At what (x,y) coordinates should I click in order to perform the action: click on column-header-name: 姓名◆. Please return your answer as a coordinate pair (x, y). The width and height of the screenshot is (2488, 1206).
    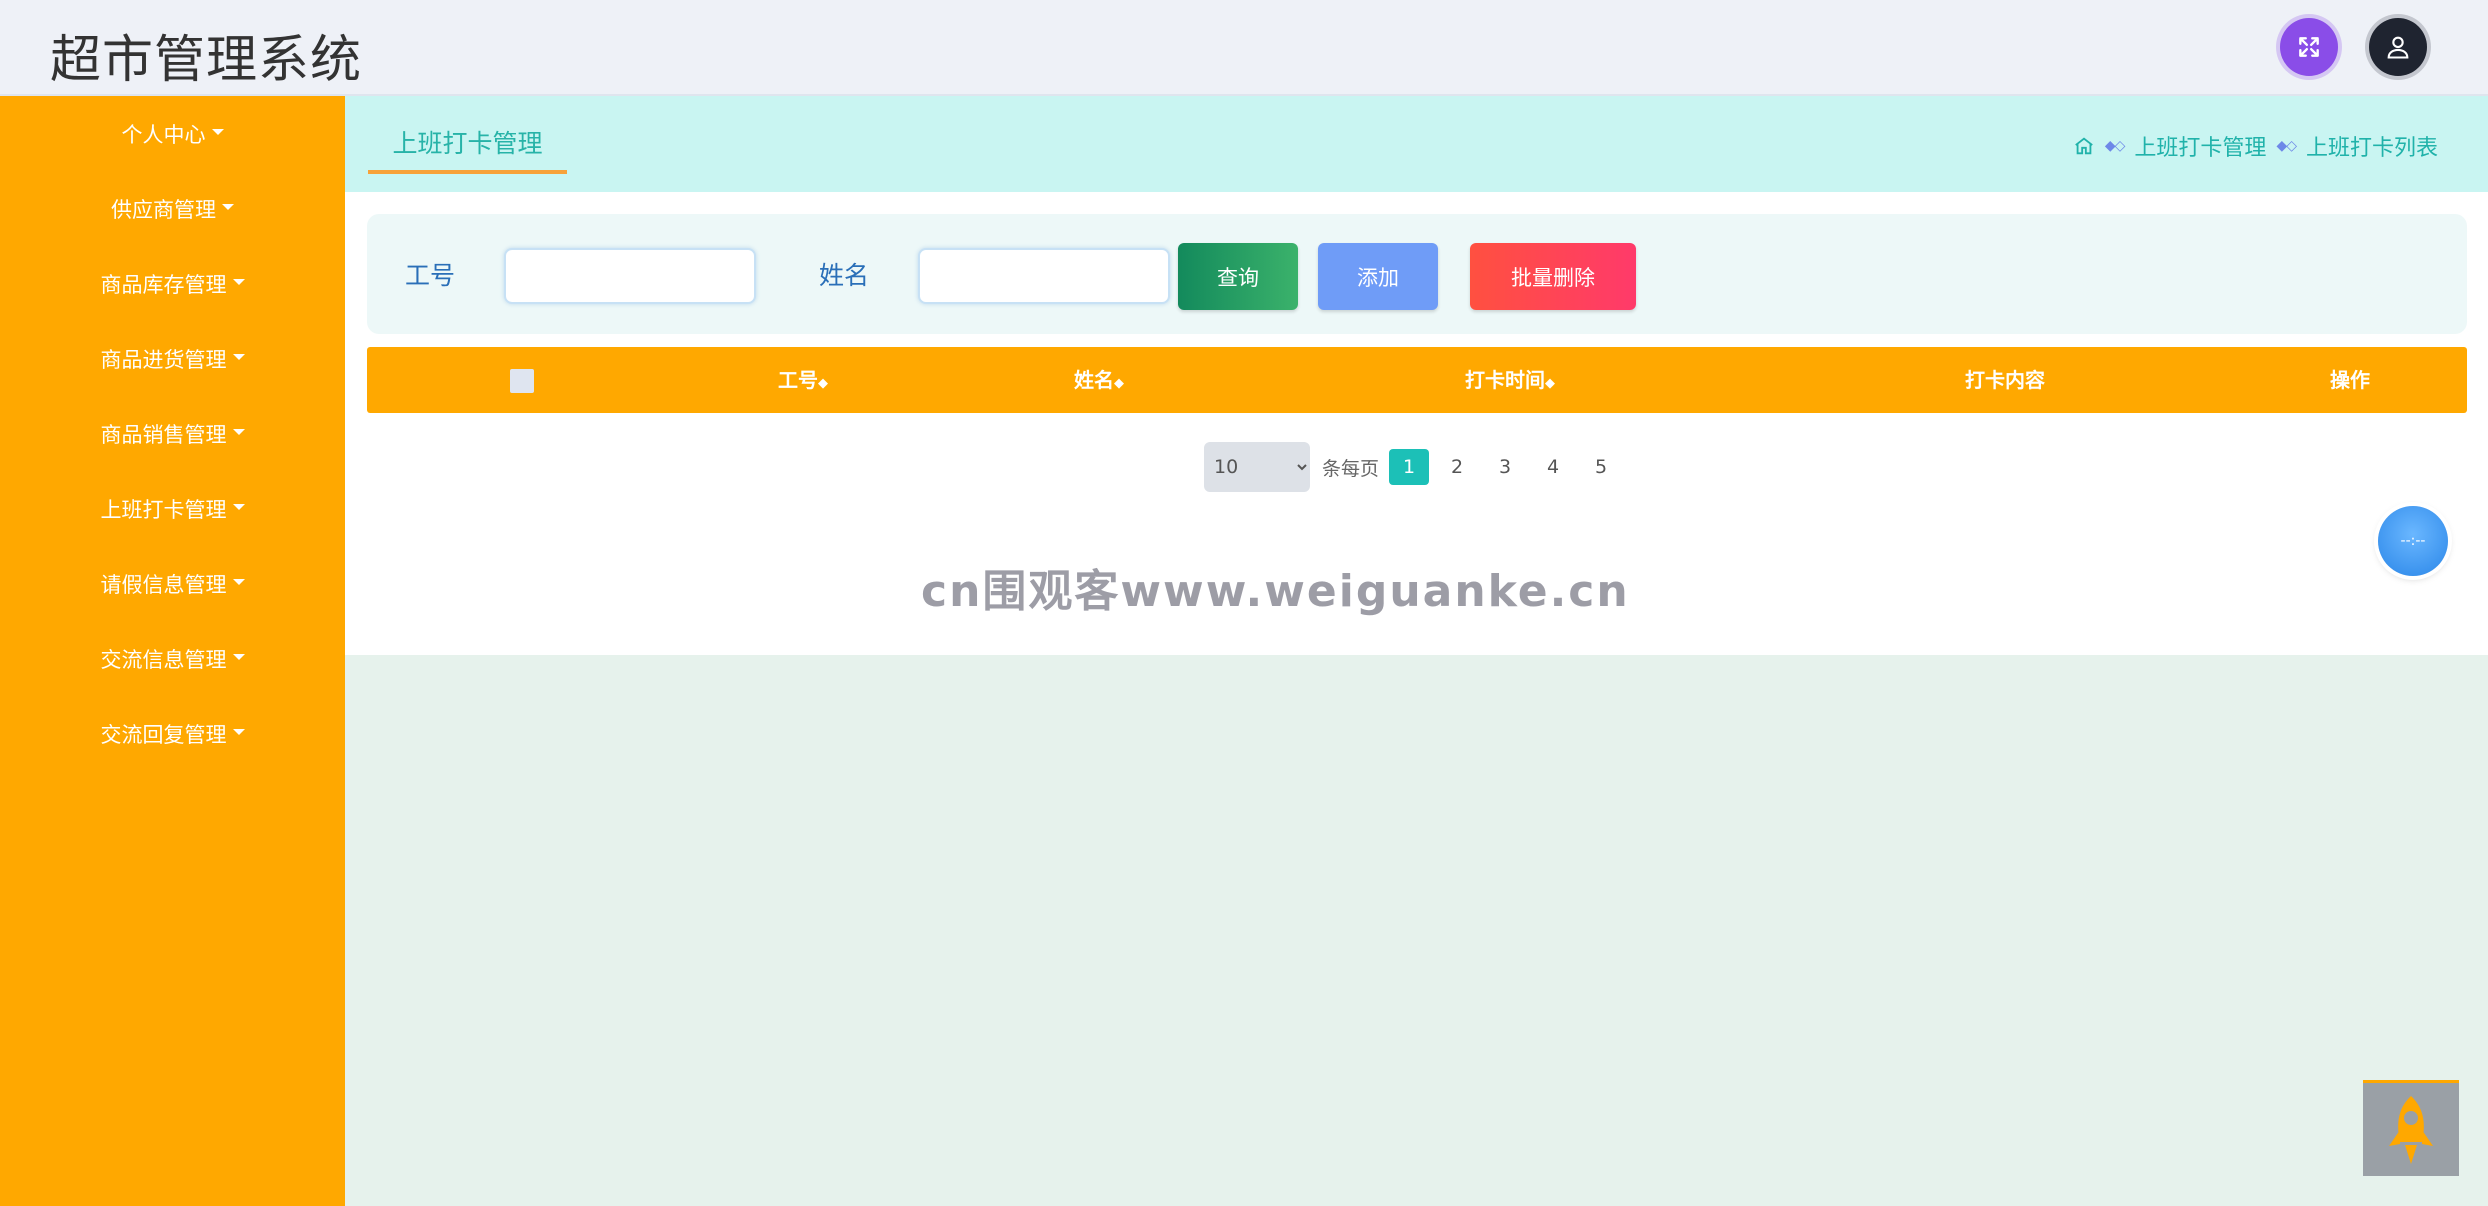
    Looking at the image, I should click on (1099, 380).